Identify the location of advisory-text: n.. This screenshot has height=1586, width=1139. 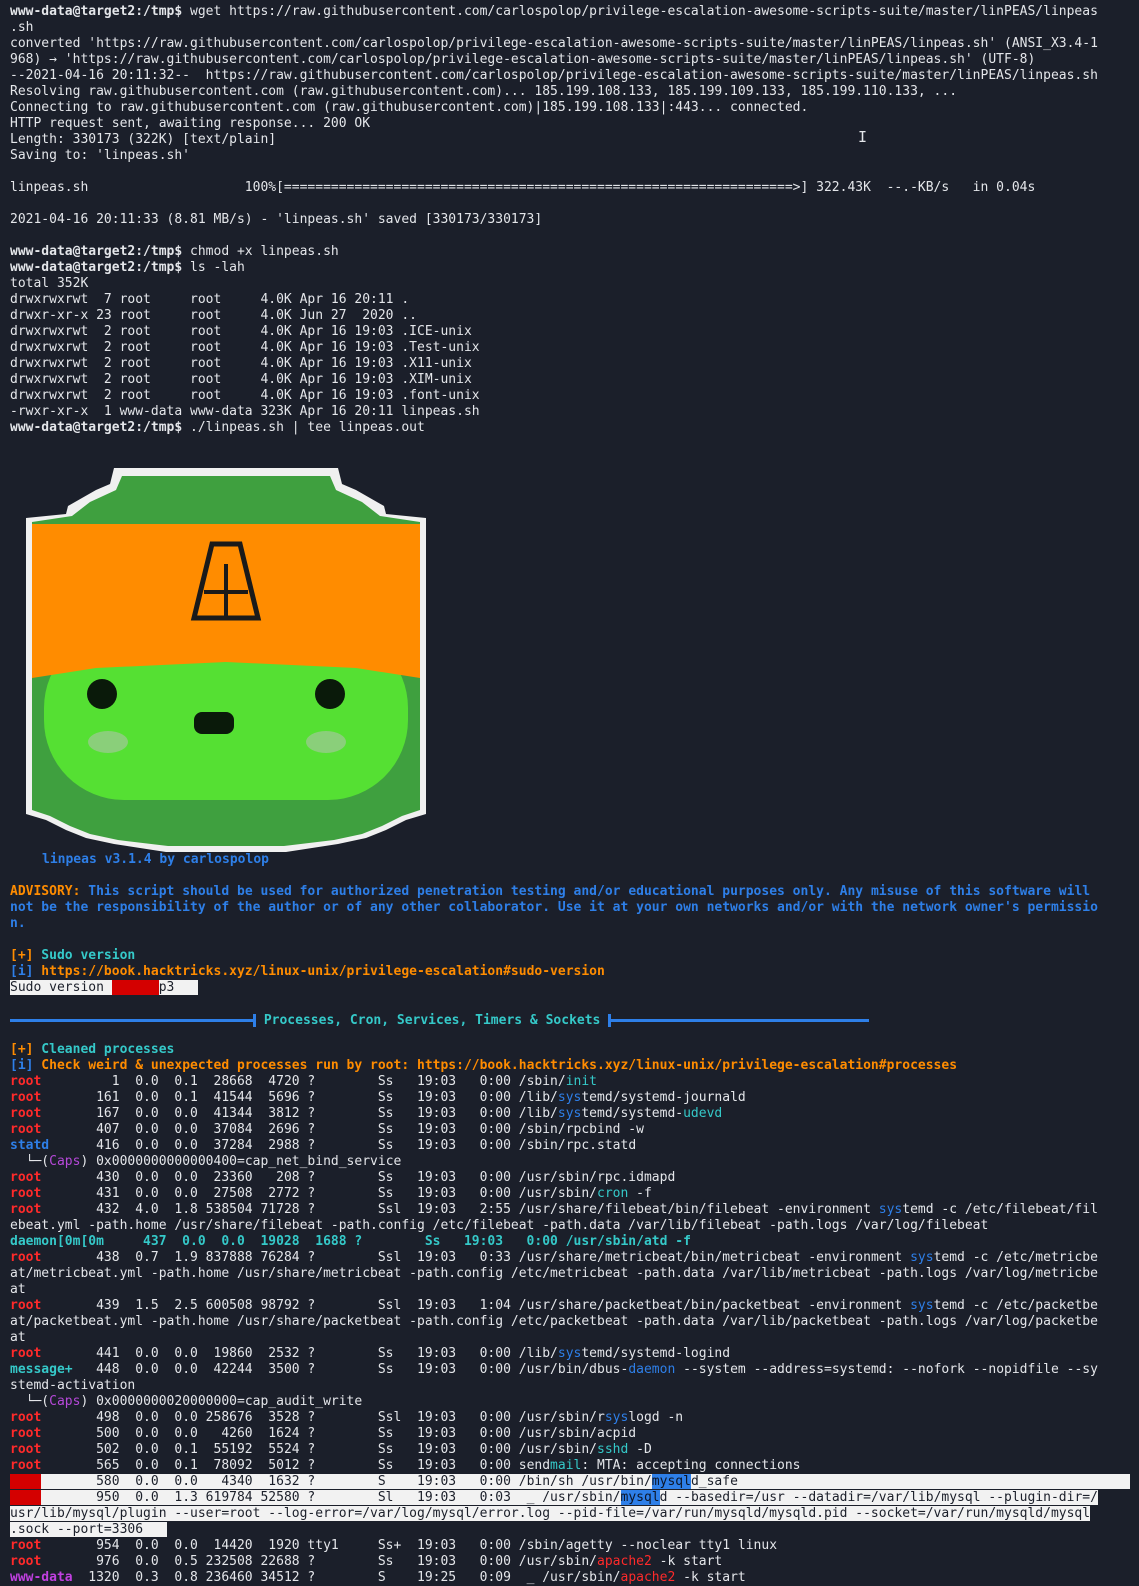
(18, 923).